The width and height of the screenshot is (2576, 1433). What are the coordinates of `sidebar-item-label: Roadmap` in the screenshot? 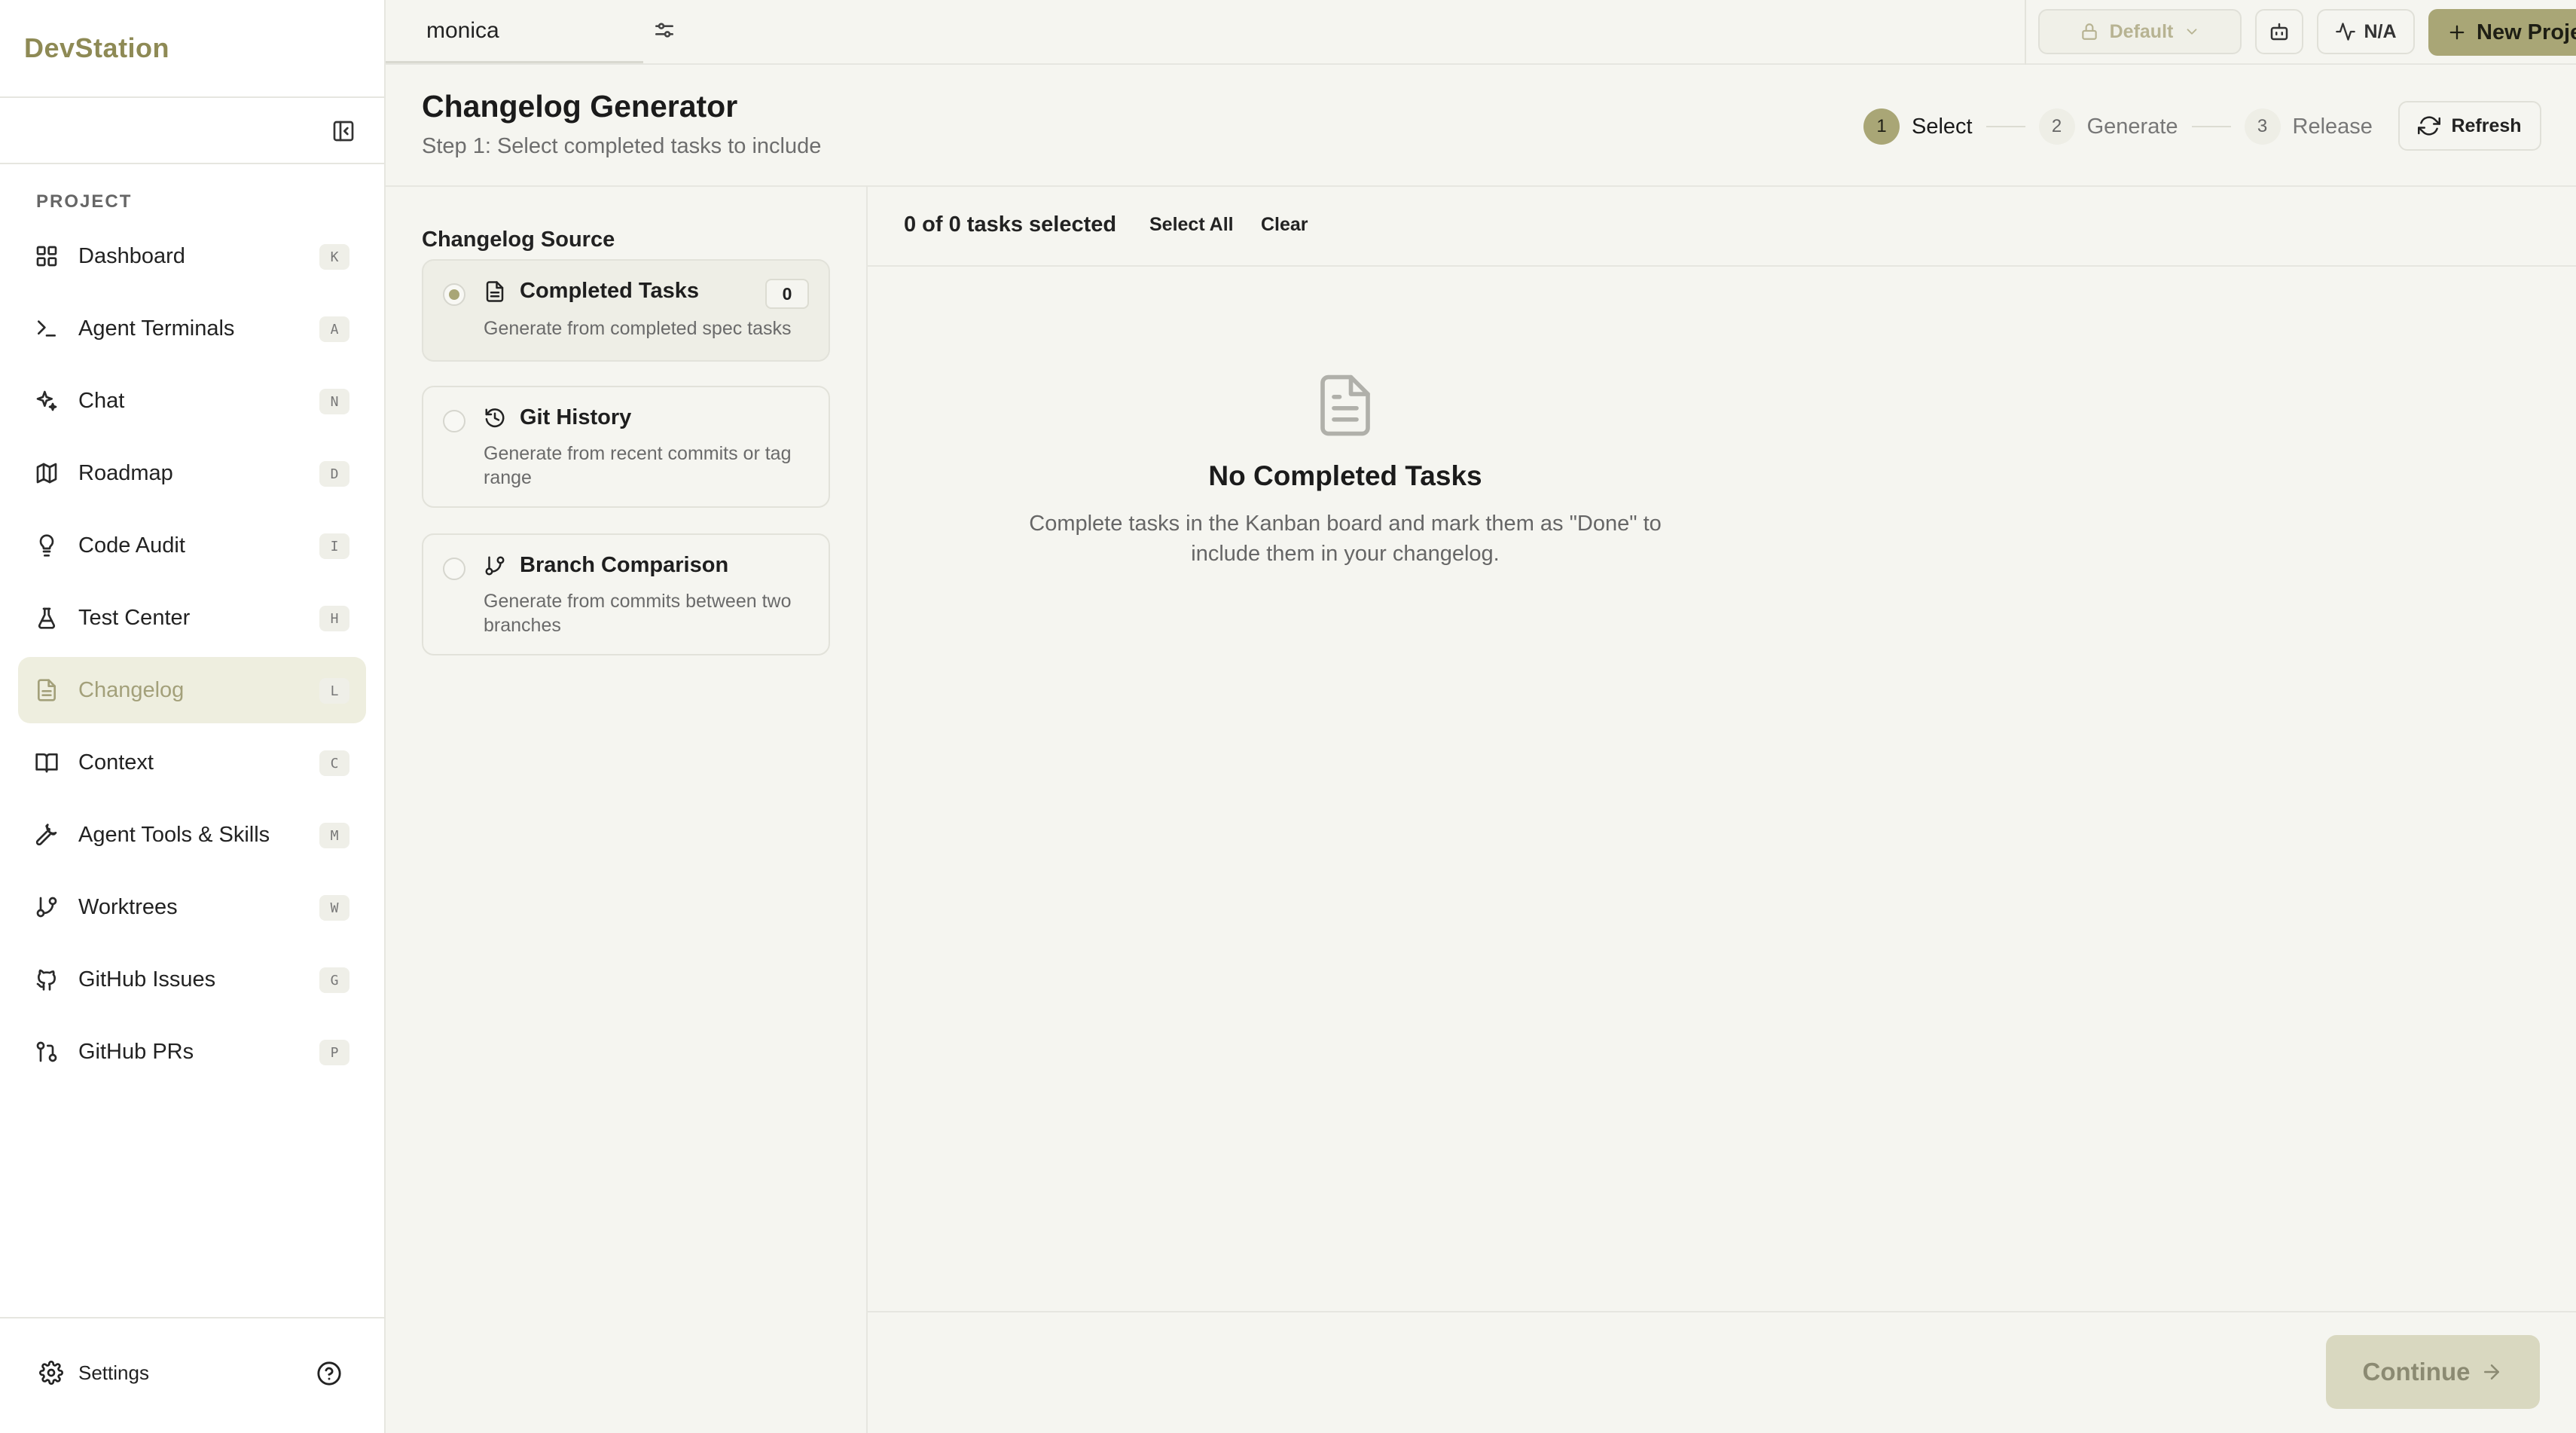 It's located at (126, 472).